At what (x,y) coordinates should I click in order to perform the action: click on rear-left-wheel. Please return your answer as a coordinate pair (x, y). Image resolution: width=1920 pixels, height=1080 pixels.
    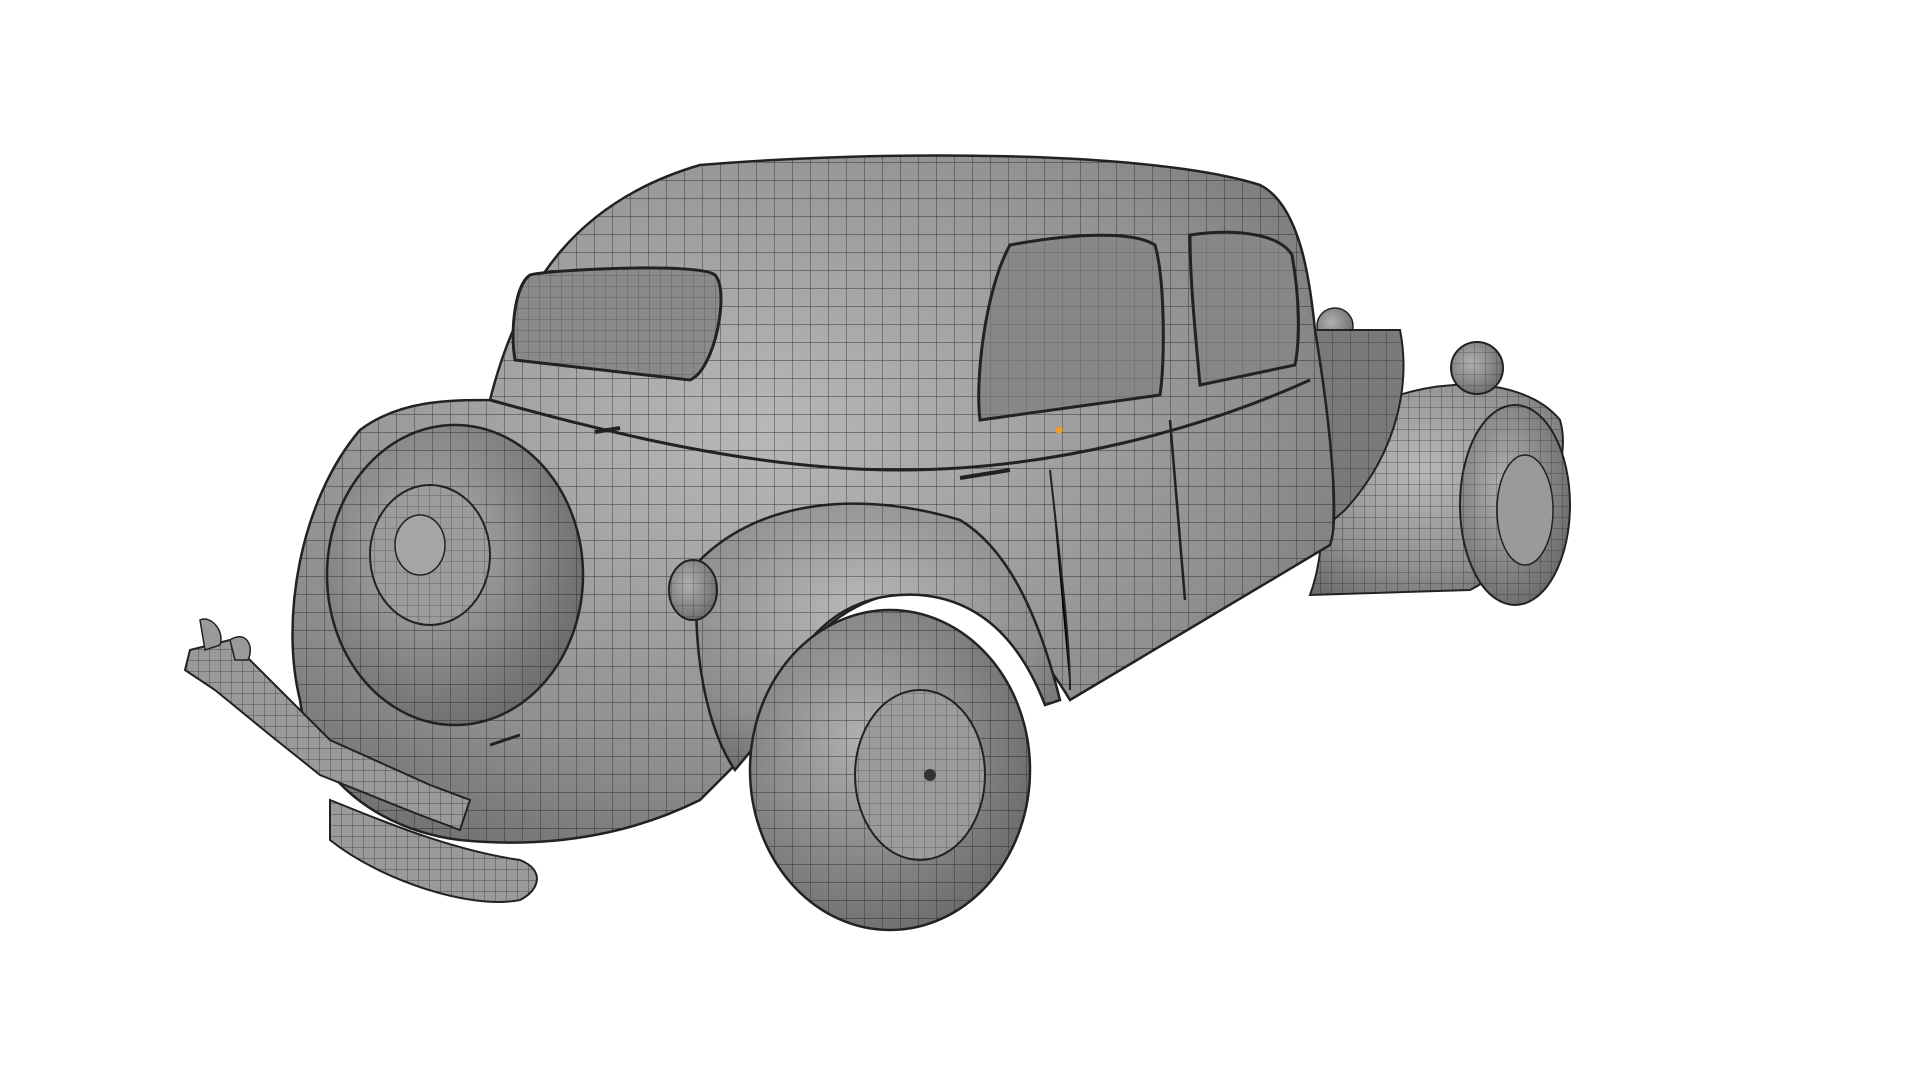
    Looking at the image, I should click on (890, 770).